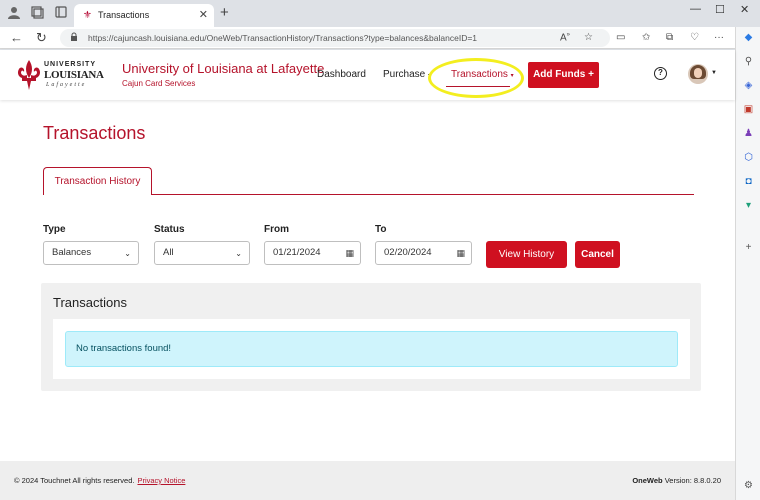 This screenshot has height=500, width=760. Describe the element at coordinates (97, 181) in the screenshot. I see `tab-transaction-history: Transaction History` at that location.